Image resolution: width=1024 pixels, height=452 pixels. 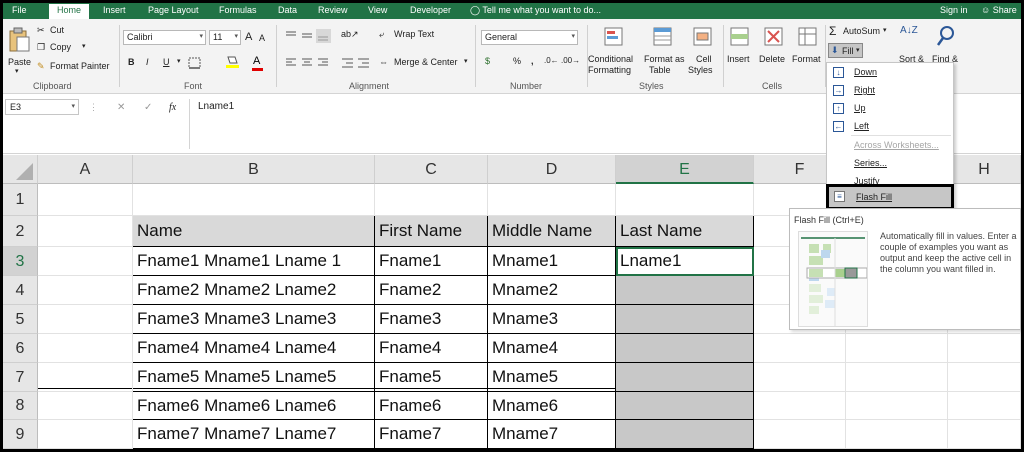 I want to click on tab-insert: Insert, so click(x=114, y=10).